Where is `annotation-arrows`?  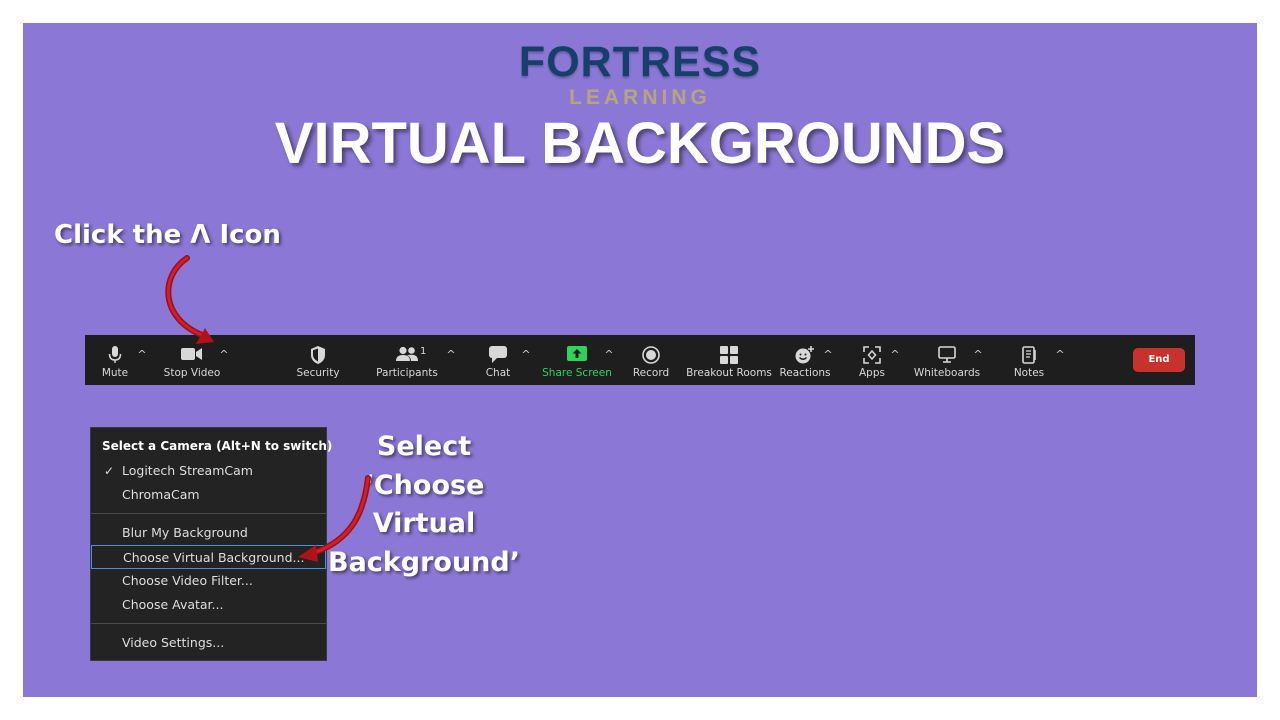 annotation-arrows is located at coordinates (268, 408).